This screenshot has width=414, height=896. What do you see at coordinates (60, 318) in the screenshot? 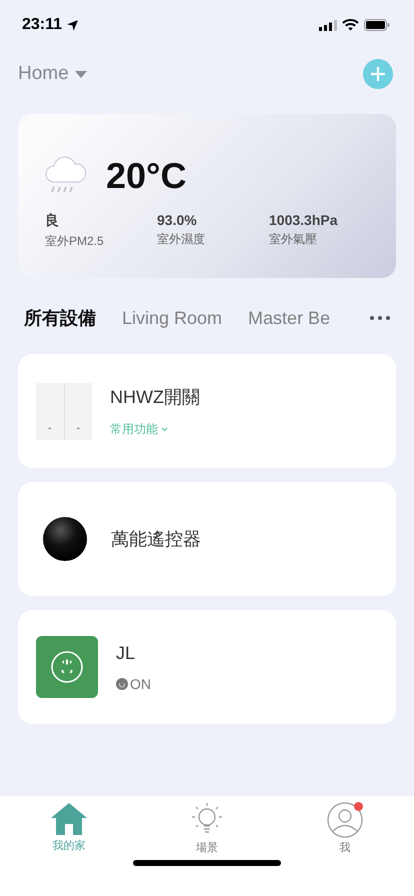
I see `room-tab: 所有設備` at bounding box center [60, 318].